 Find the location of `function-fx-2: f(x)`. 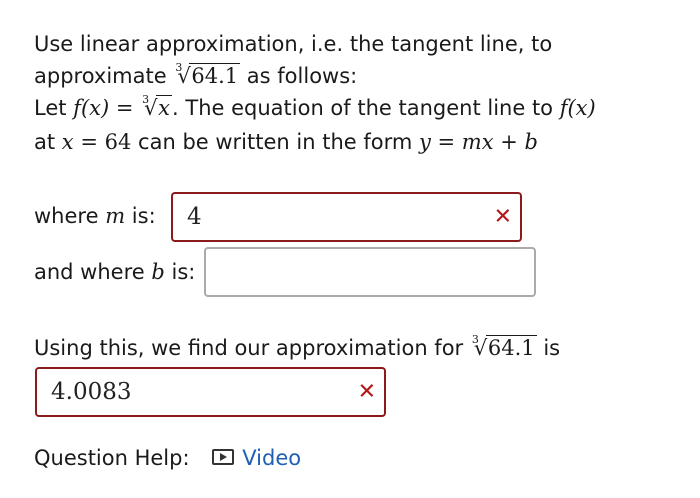

function-fx-2: f(x) is located at coordinates (577, 108).